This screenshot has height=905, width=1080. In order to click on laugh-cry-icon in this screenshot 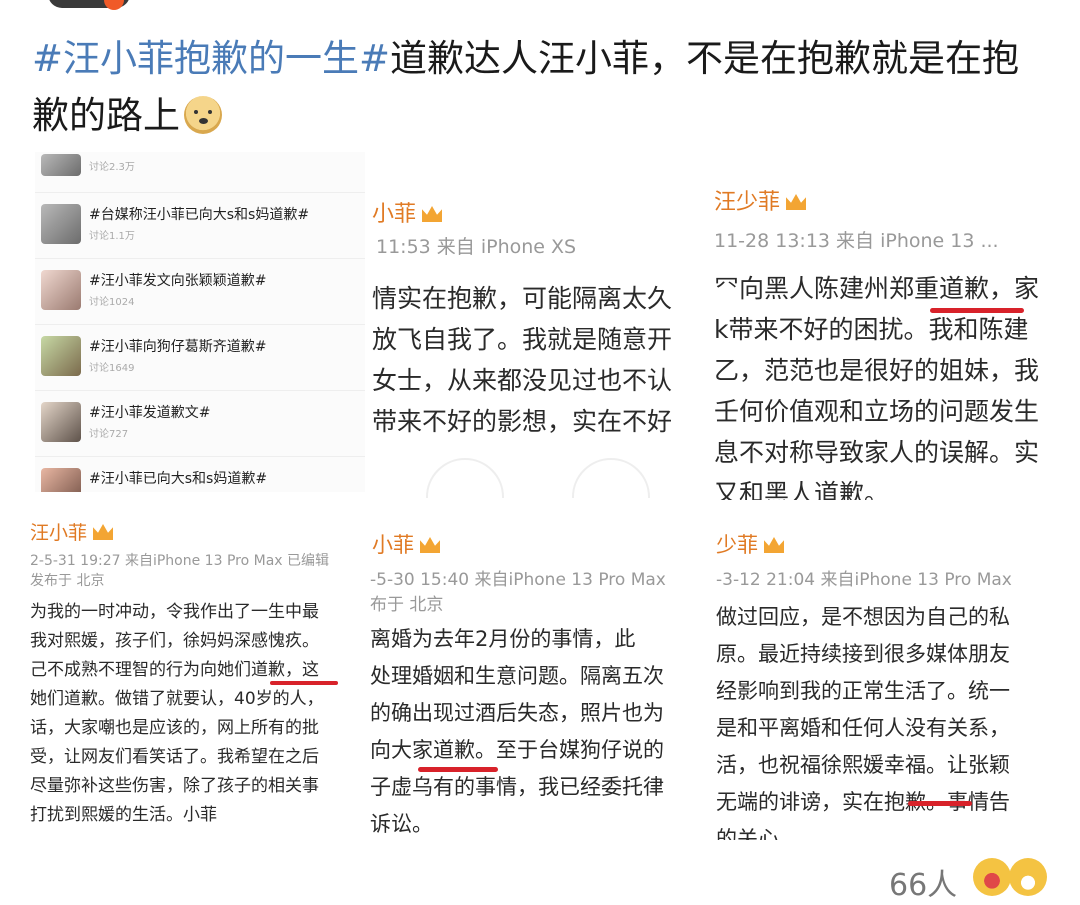, I will do `click(992, 877)`.